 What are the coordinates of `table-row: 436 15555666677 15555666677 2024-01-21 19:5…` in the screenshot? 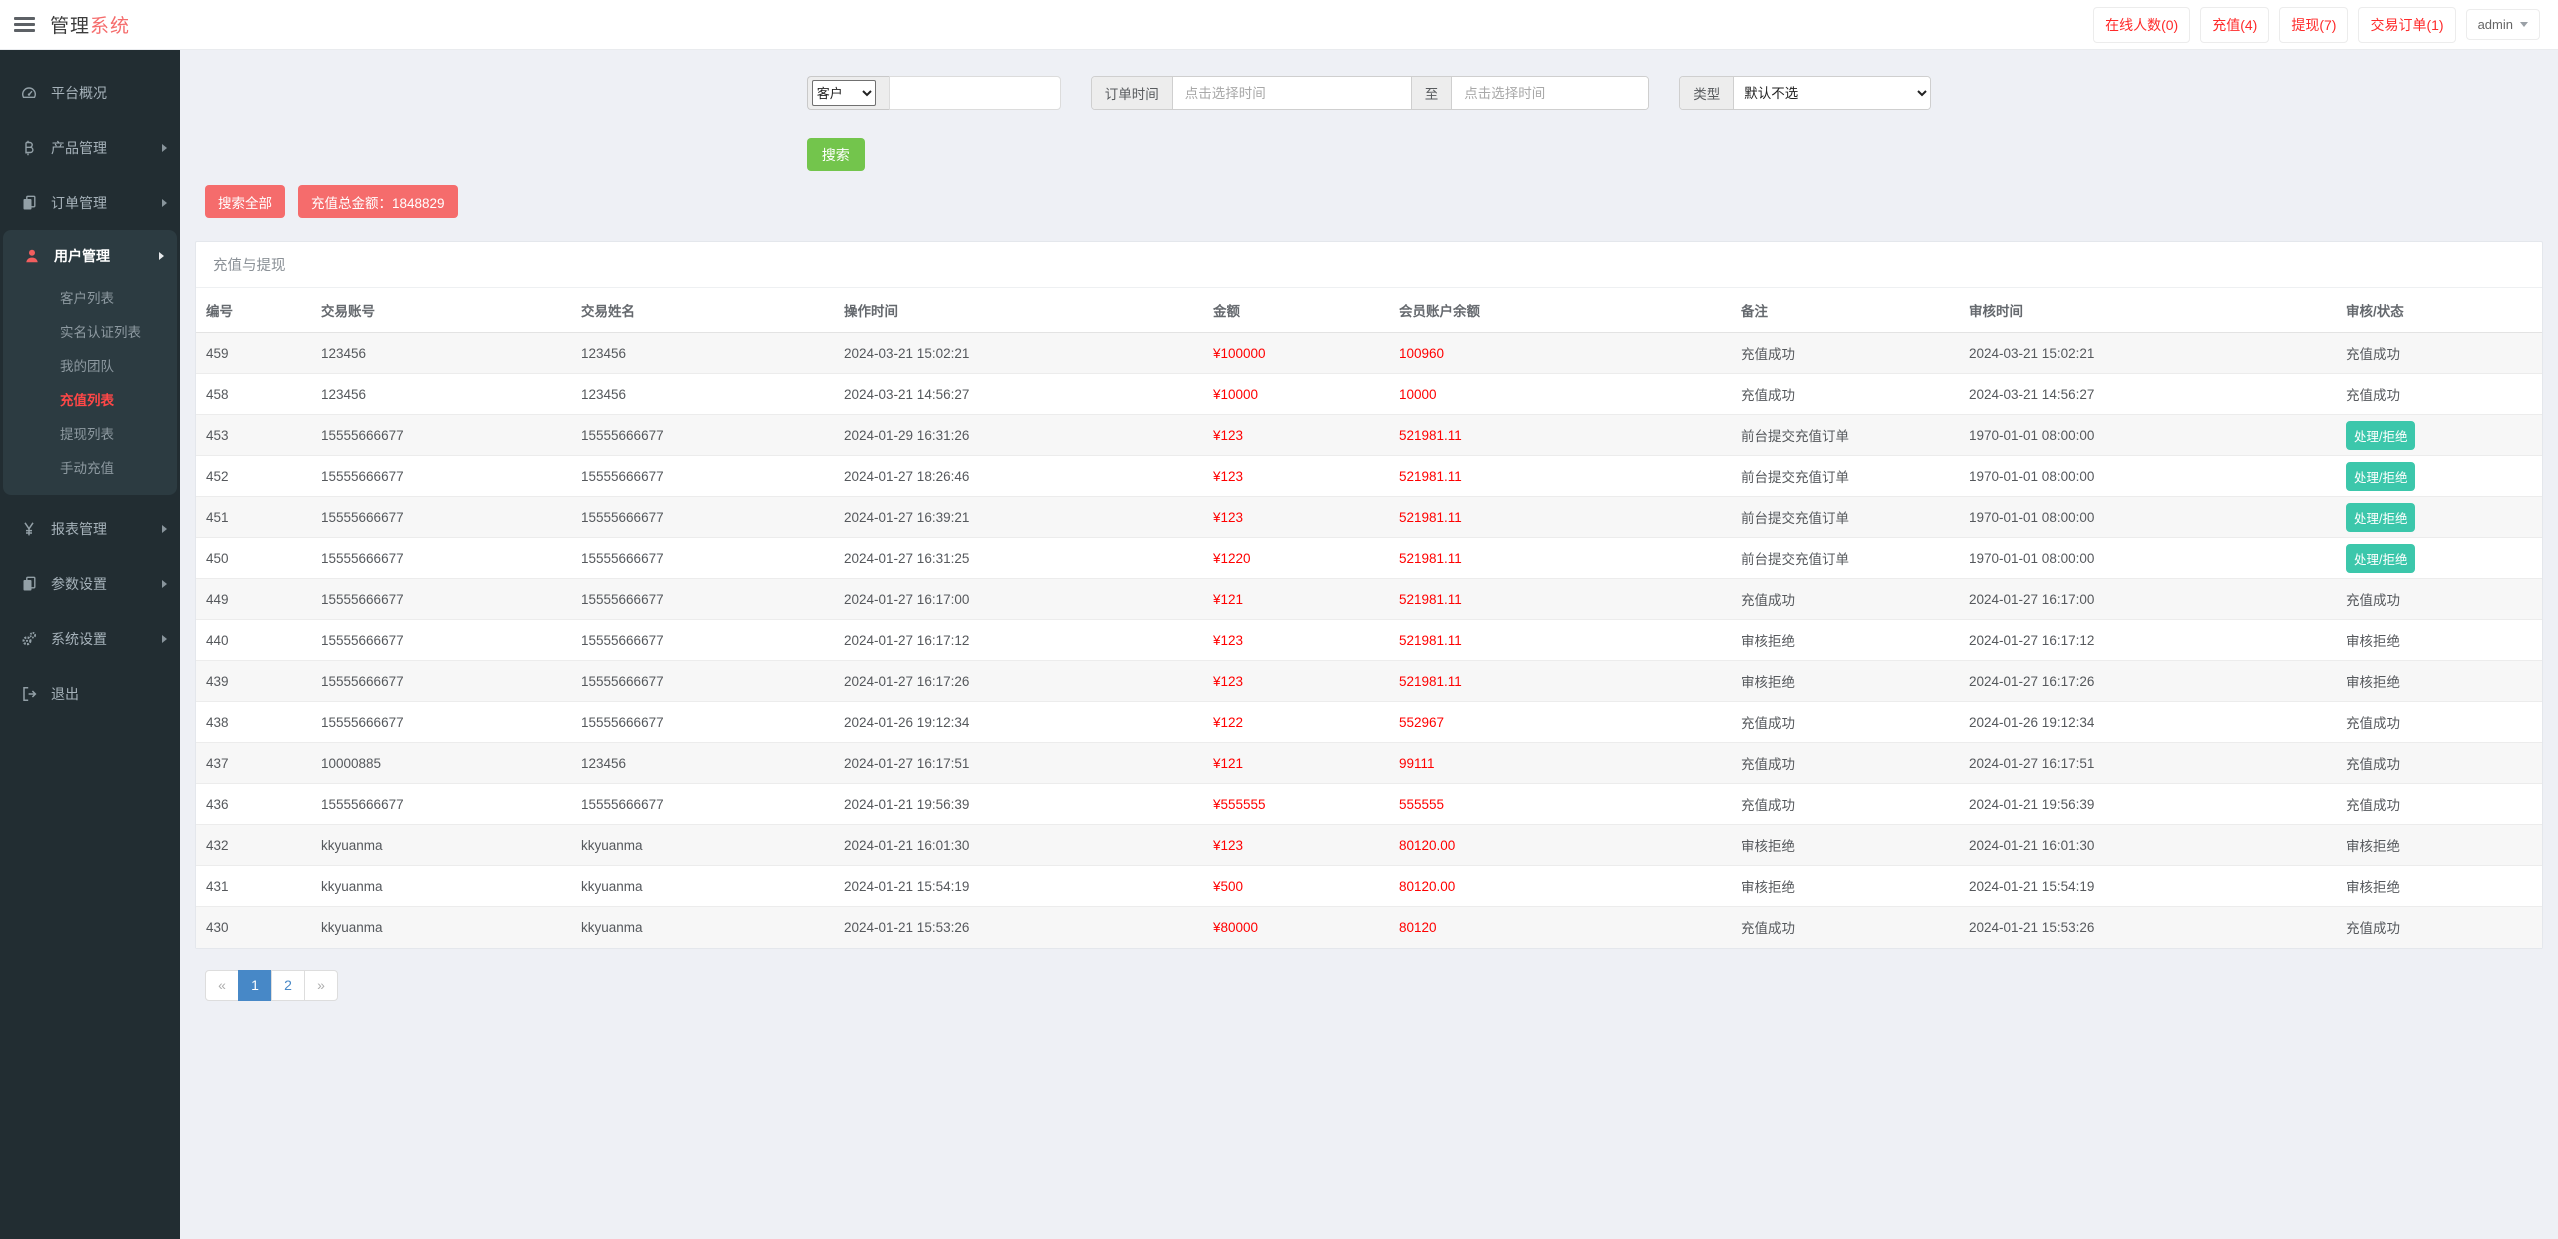 It's located at (1369, 804).